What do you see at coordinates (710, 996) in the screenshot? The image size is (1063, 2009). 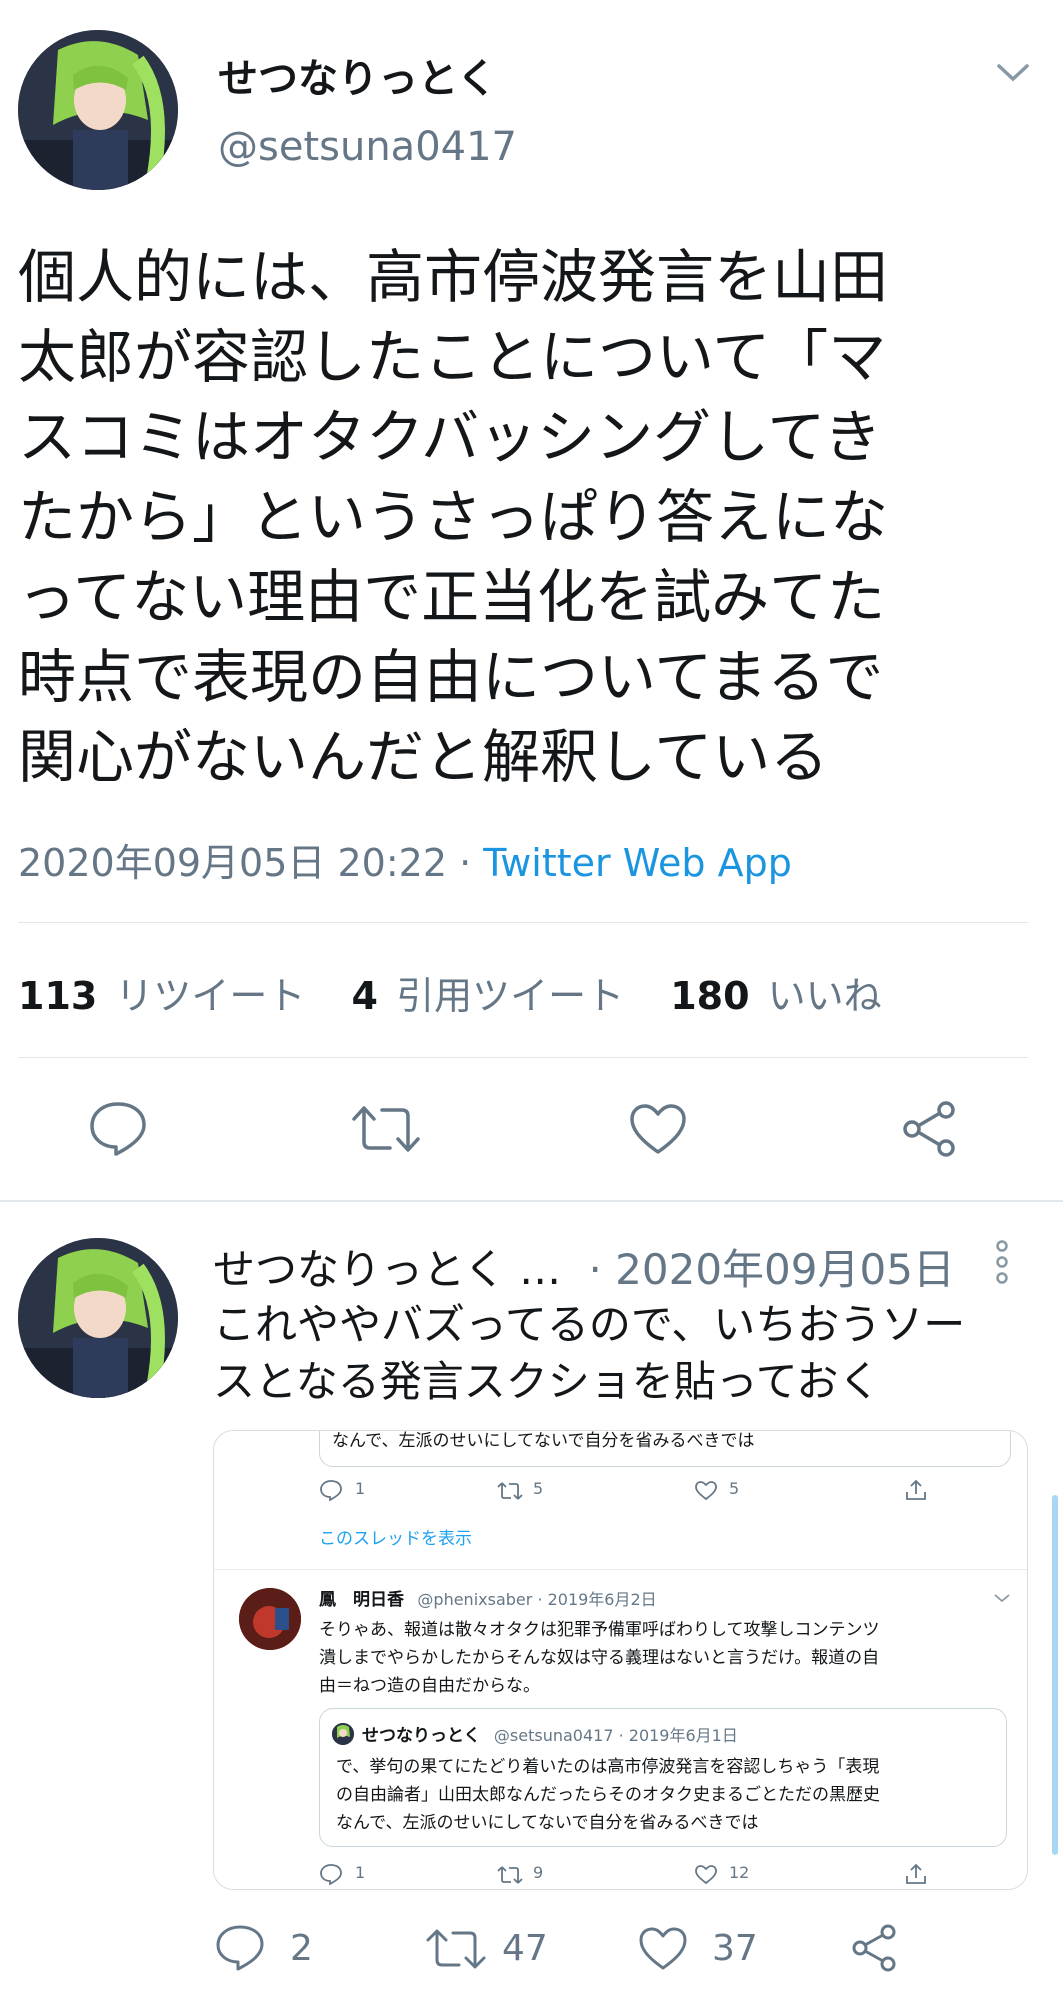 I see `likes-count: 180` at bounding box center [710, 996].